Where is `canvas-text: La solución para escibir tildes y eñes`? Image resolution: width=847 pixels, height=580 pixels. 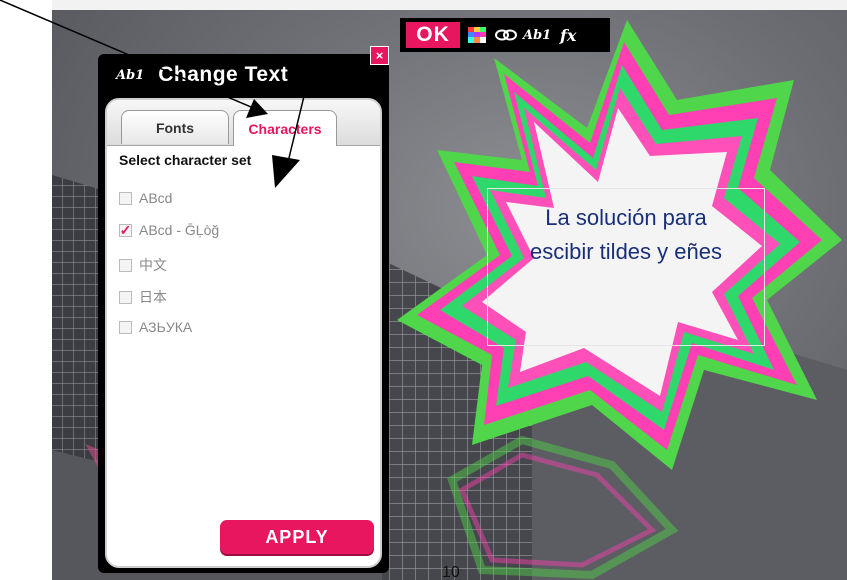
canvas-text: La solución para escibir tildes y eñes is located at coordinates (626, 235).